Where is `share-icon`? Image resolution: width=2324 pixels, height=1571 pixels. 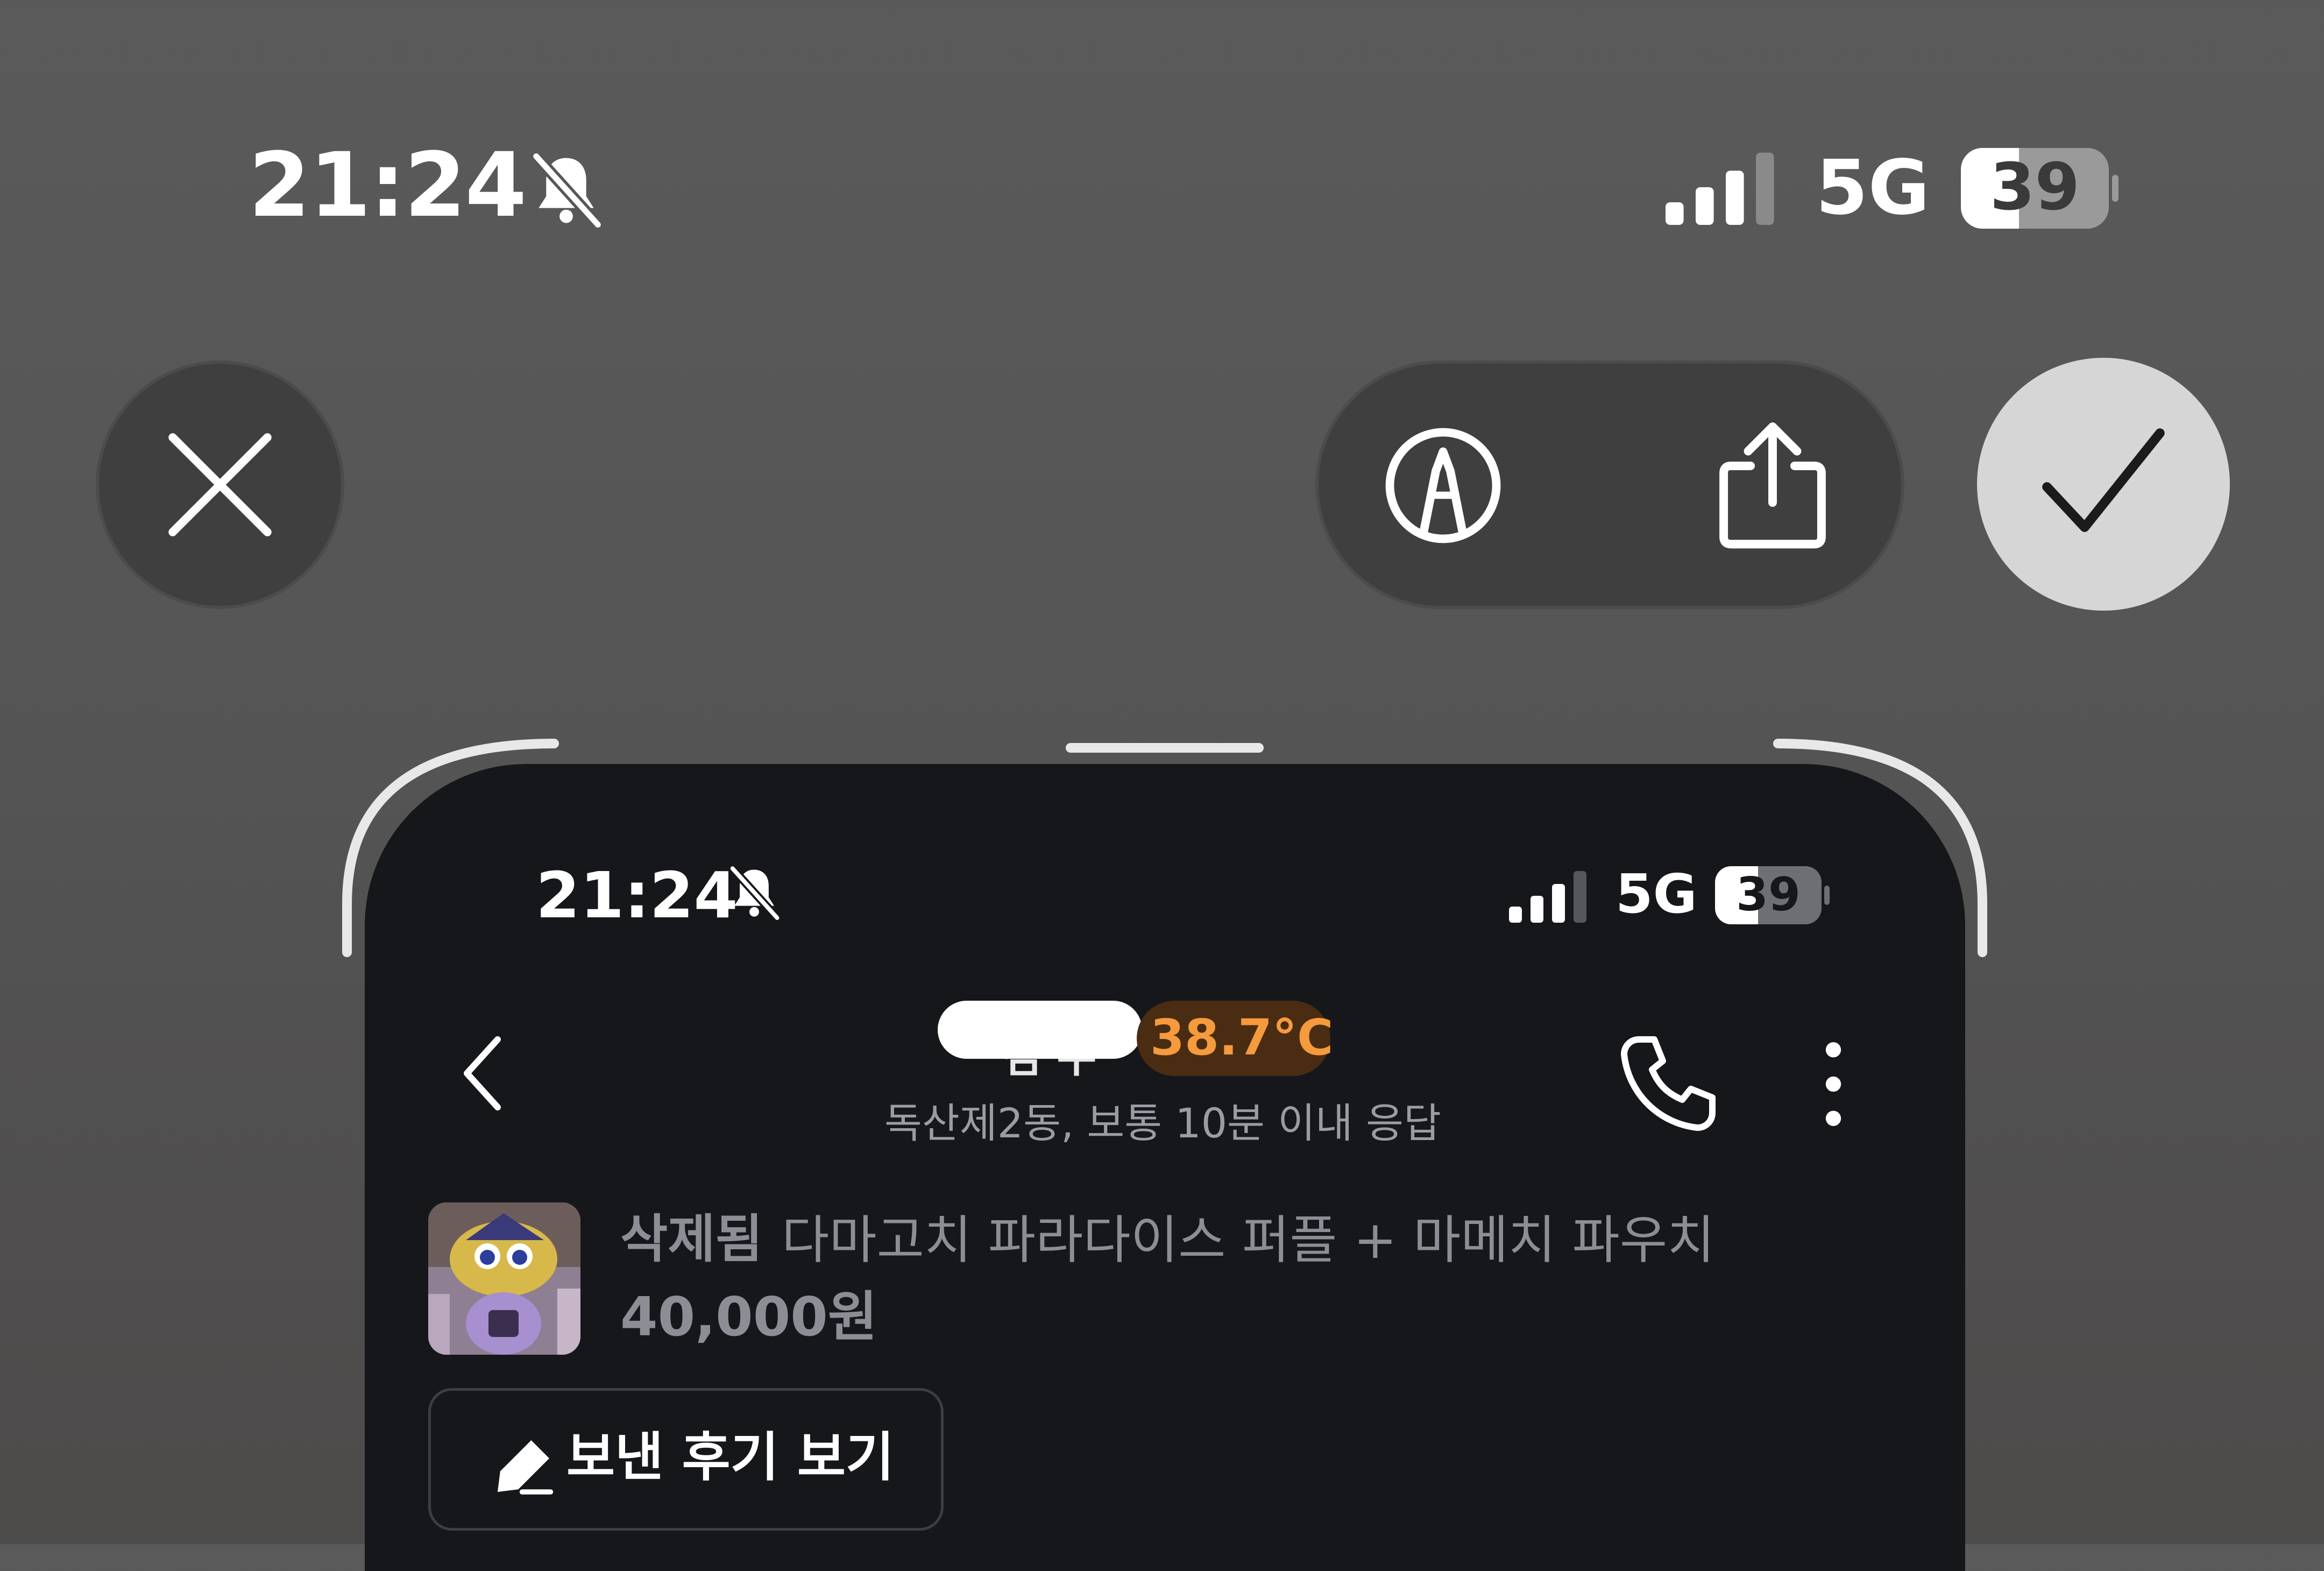
share-icon is located at coordinates (1772, 484).